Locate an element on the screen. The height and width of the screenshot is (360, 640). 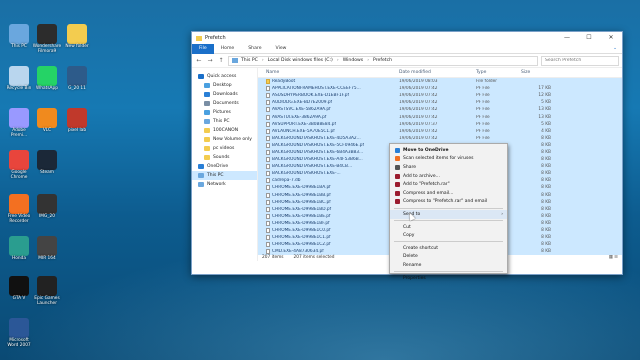
nav-item: pc videos is located at coordinates (224, 148).